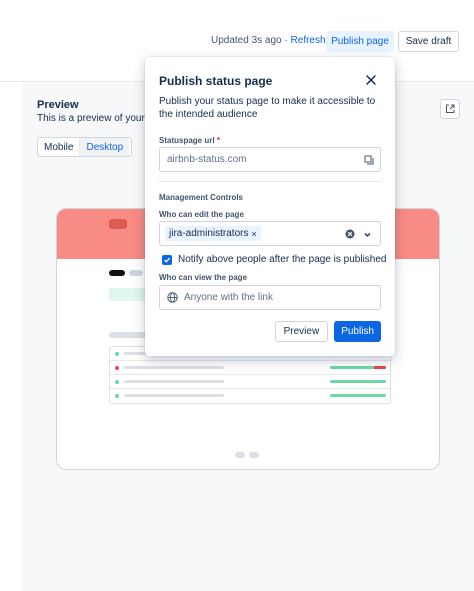 This screenshot has width=474, height=591. What do you see at coordinates (201, 197) in the screenshot?
I see `management-controls-title: Management Controls` at bounding box center [201, 197].